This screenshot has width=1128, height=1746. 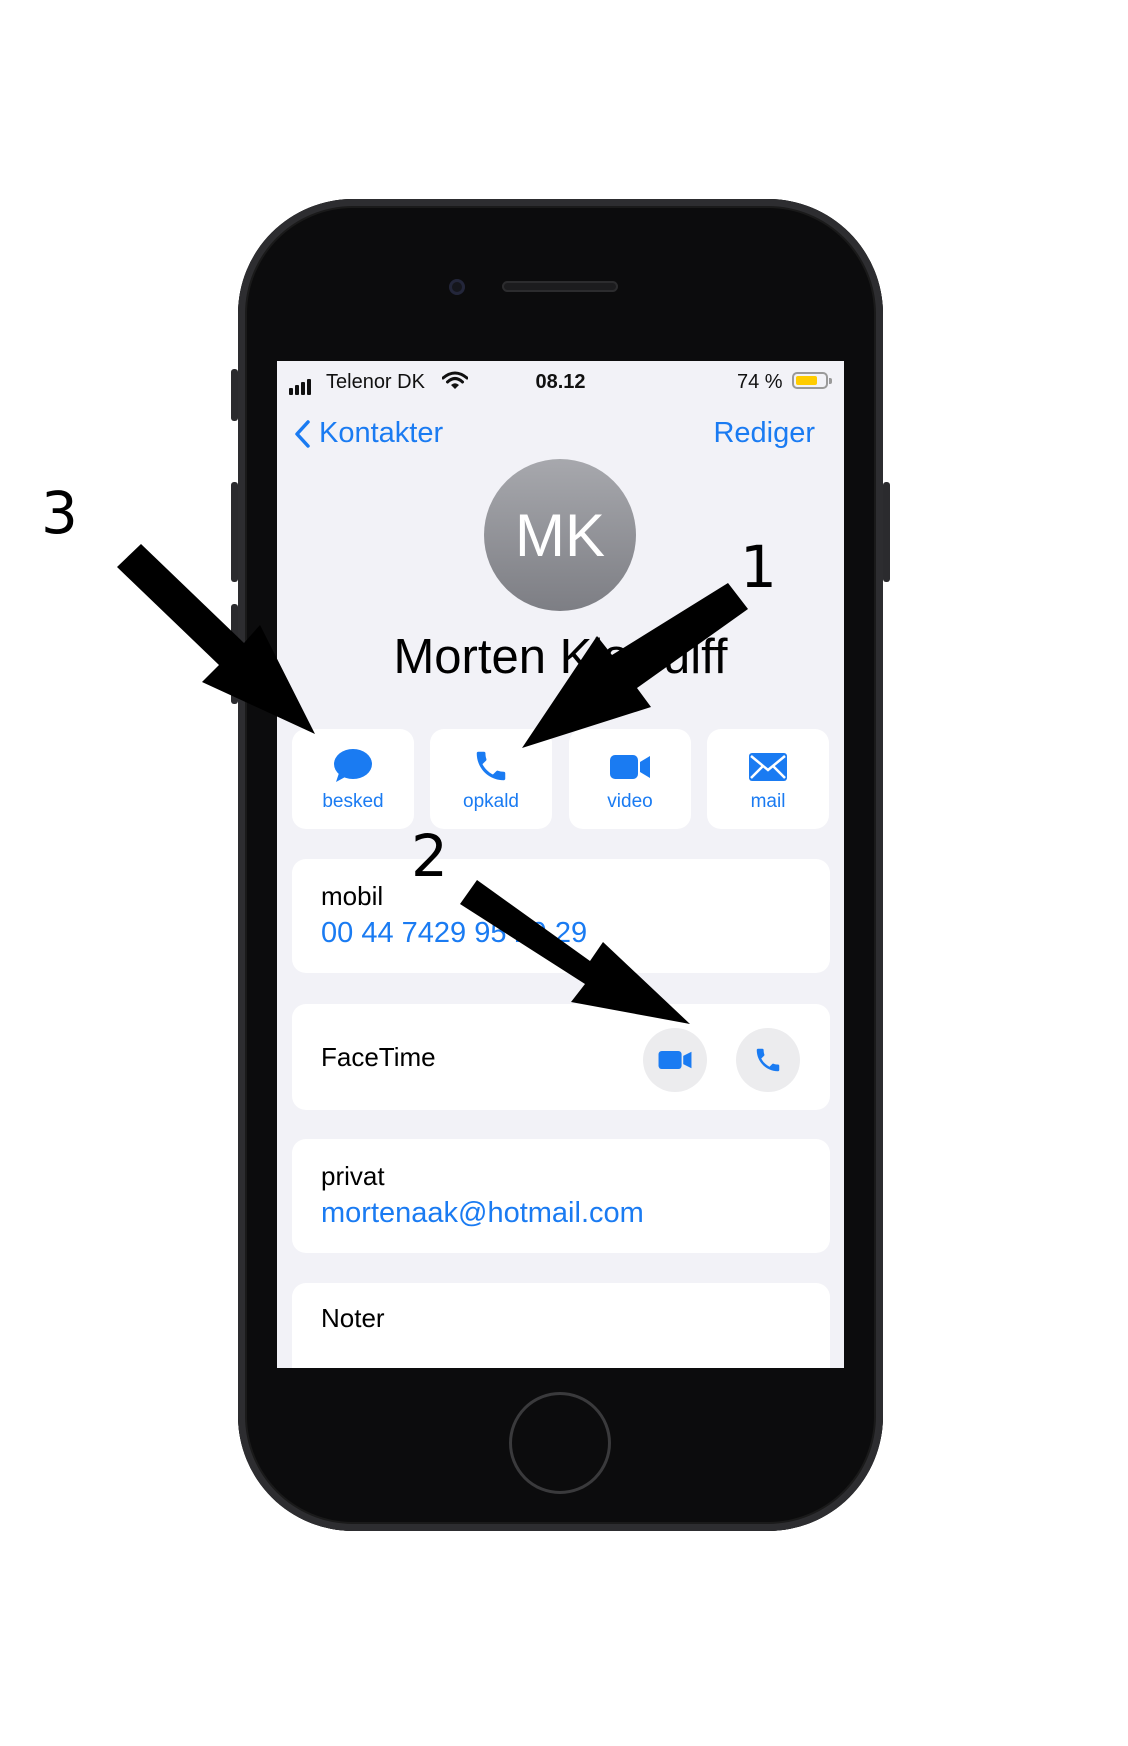 What do you see at coordinates (429, 856) in the screenshot?
I see `annotation-number-2: 2` at bounding box center [429, 856].